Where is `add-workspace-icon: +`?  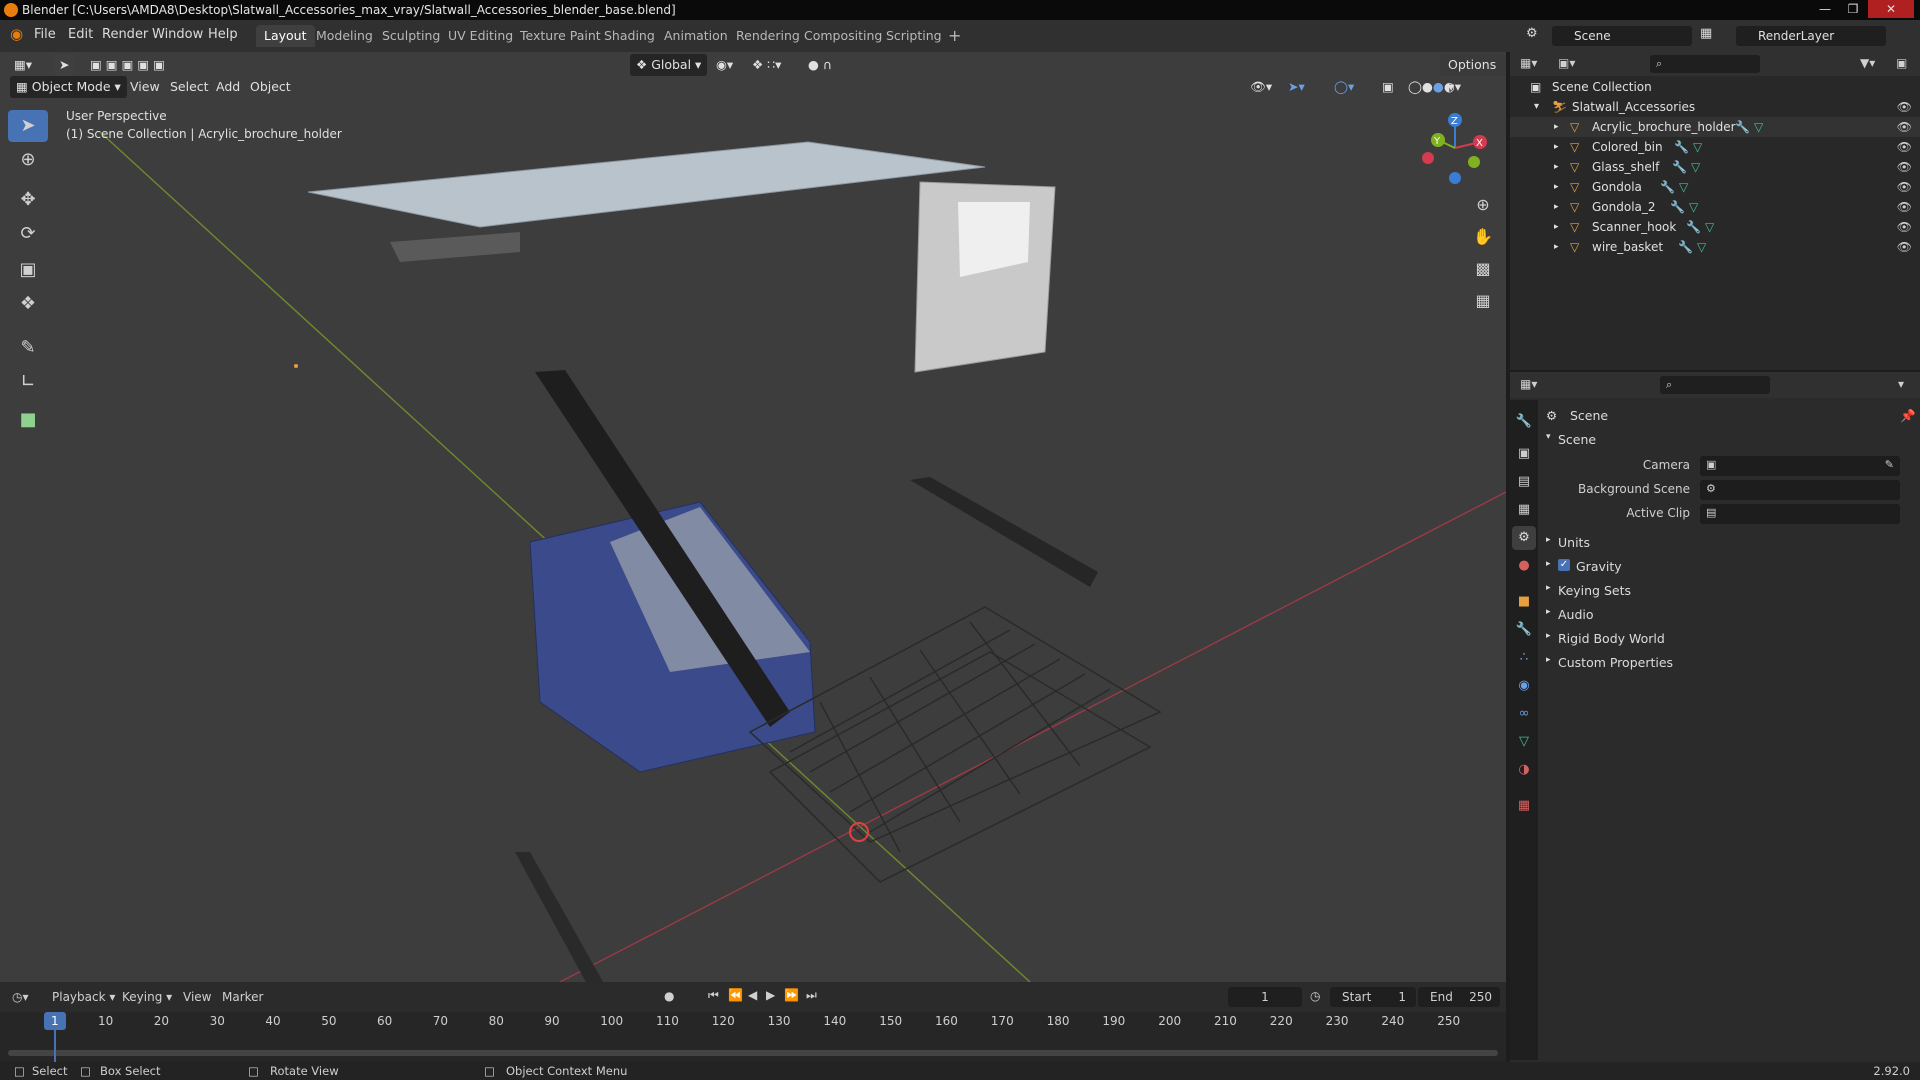 add-workspace-icon: + is located at coordinates (954, 36).